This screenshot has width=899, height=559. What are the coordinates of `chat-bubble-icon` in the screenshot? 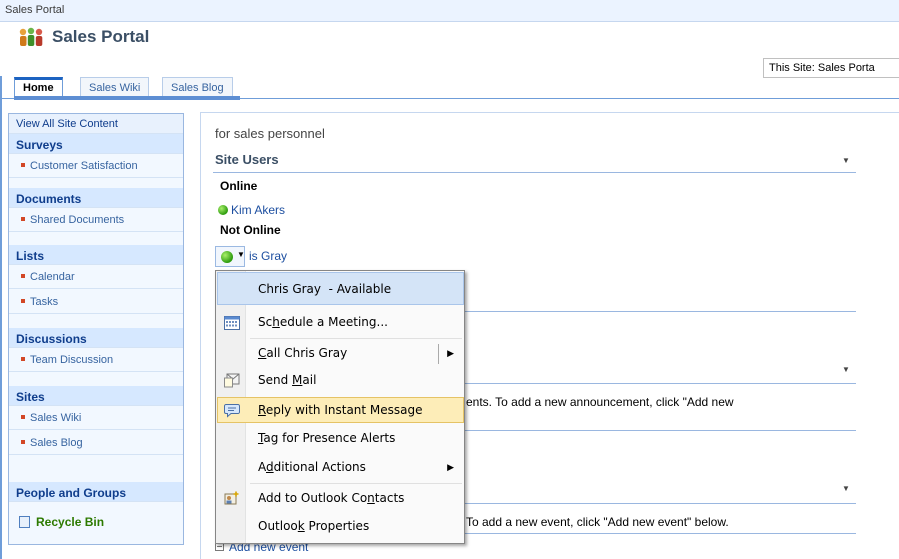 It's located at (232, 411).